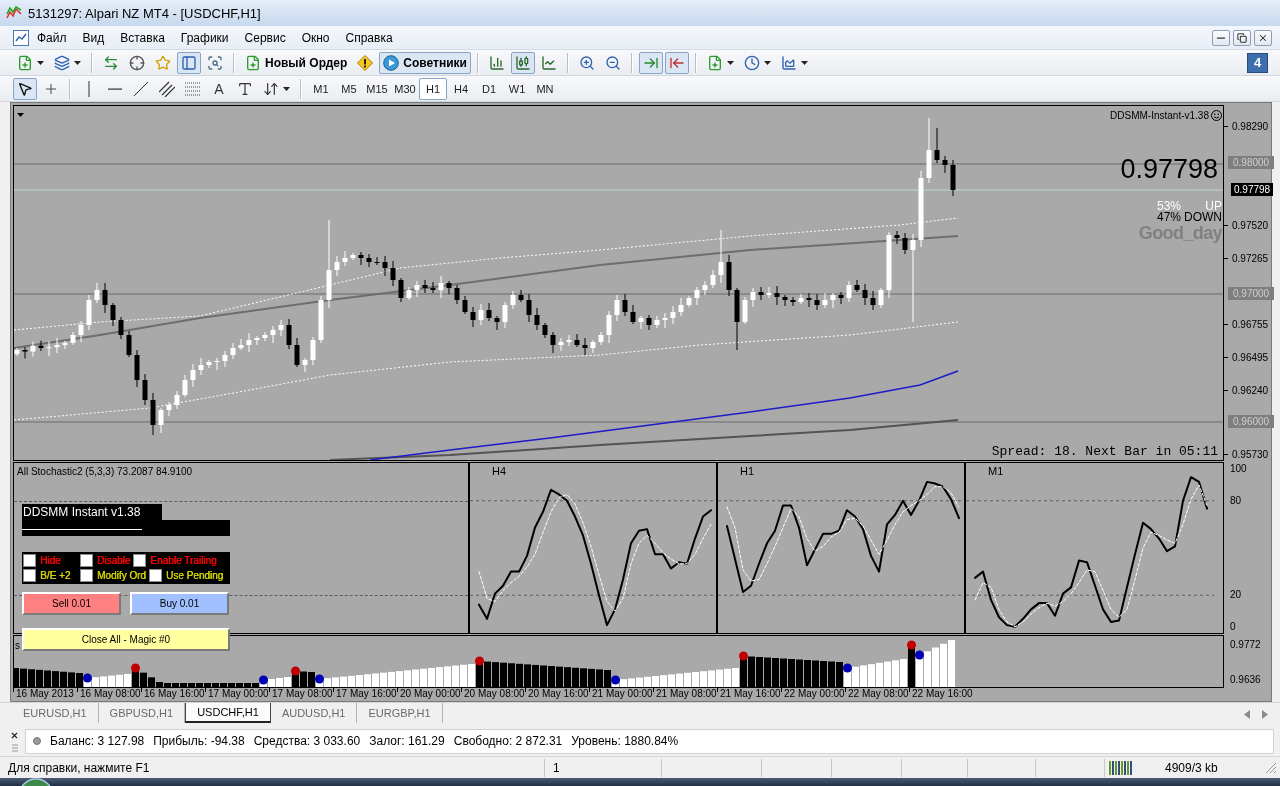 The image size is (1280, 786). What do you see at coordinates (349, 88) in the screenshot?
I see `timeframe-button: M5` at bounding box center [349, 88].